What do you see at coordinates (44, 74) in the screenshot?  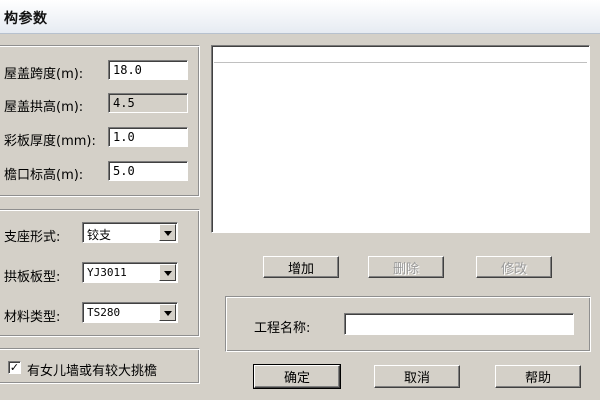 I see `span-label: 屋盖跨度(m):` at bounding box center [44, 74].